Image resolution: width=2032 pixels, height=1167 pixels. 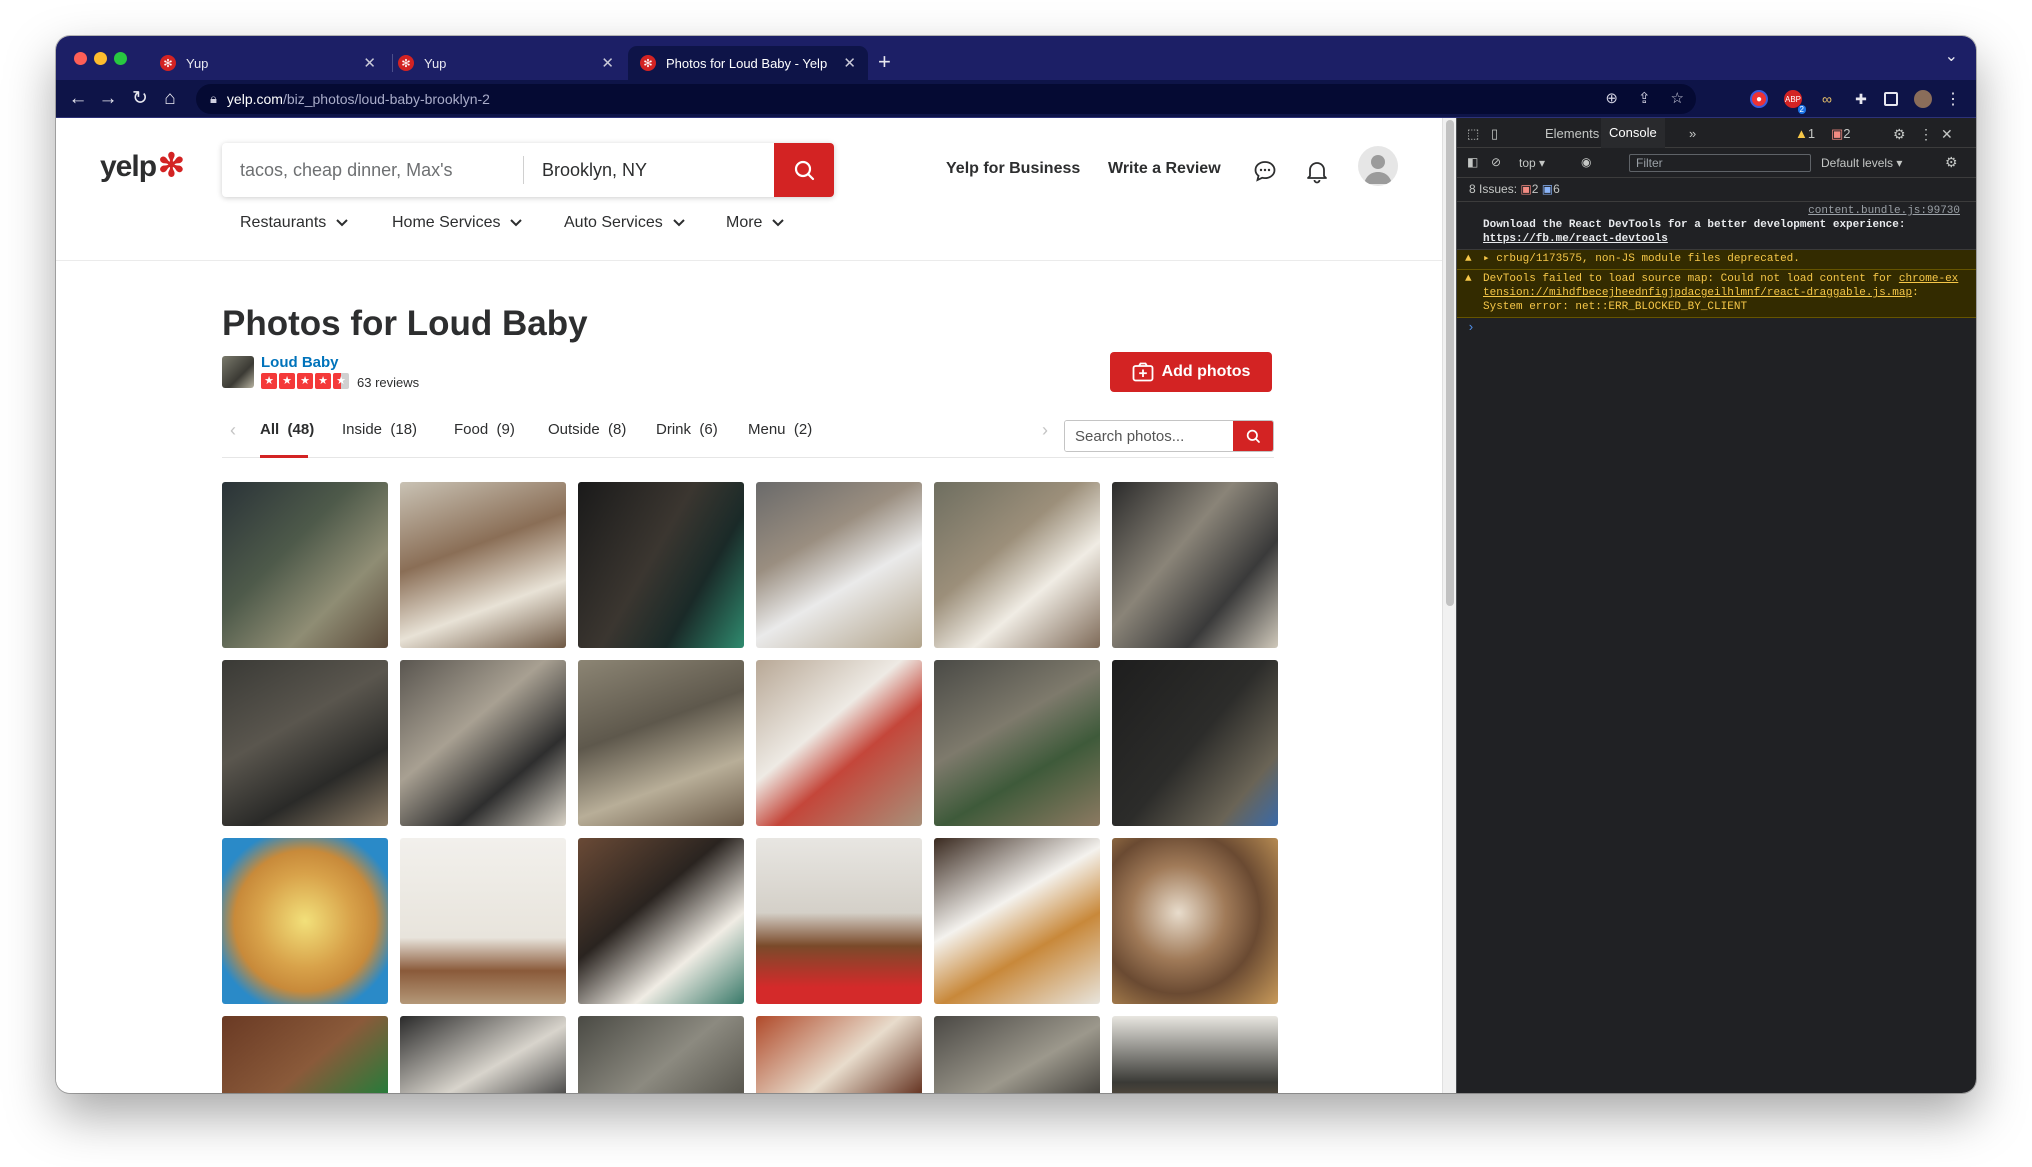 I want to click on tab-all: All (48), so click(x=287, y=430).